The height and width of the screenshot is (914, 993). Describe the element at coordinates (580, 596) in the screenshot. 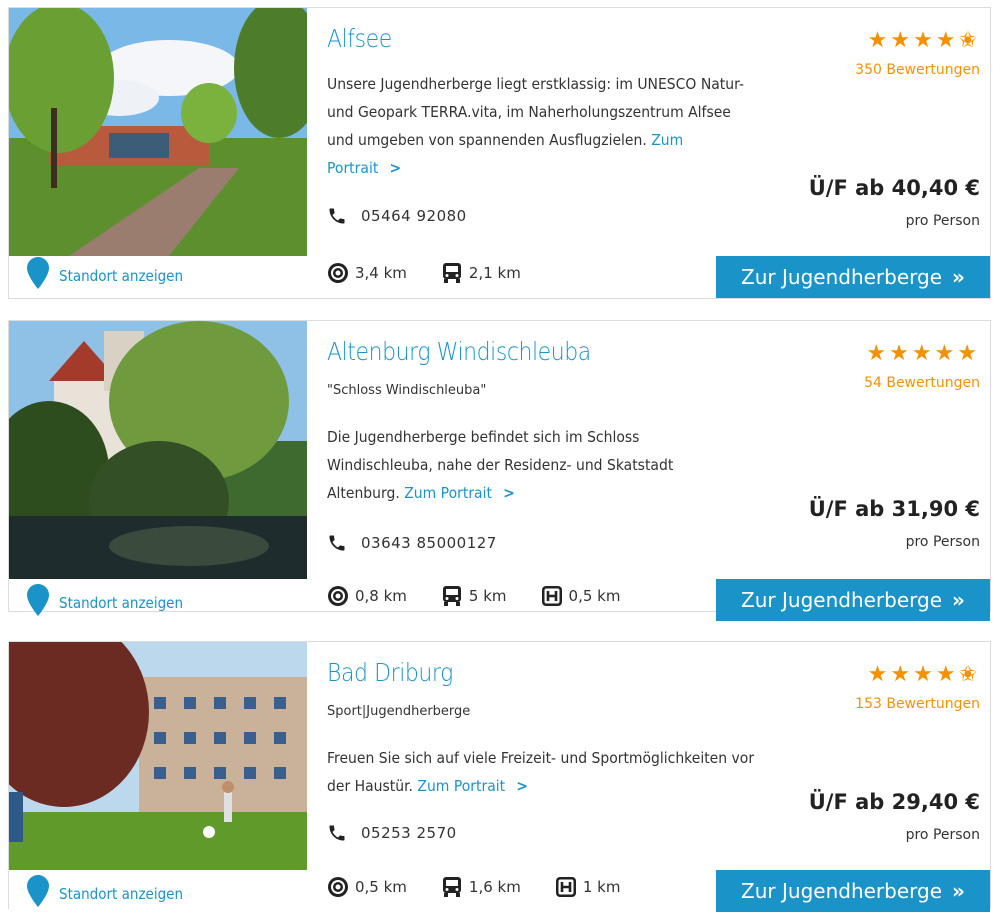

I see `distance-bus-stop: 0,5 km` at that location.